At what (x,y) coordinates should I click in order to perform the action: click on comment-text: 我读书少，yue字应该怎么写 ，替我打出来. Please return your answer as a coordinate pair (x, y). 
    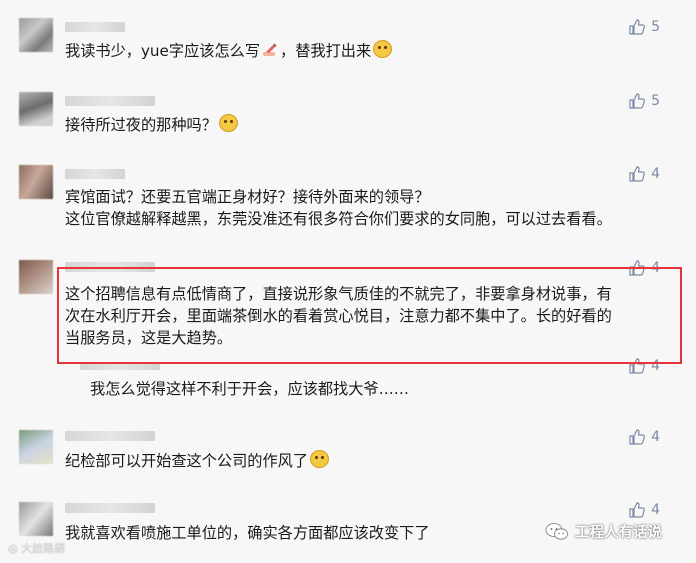
    Looking at the image, I should click on (229, 51).